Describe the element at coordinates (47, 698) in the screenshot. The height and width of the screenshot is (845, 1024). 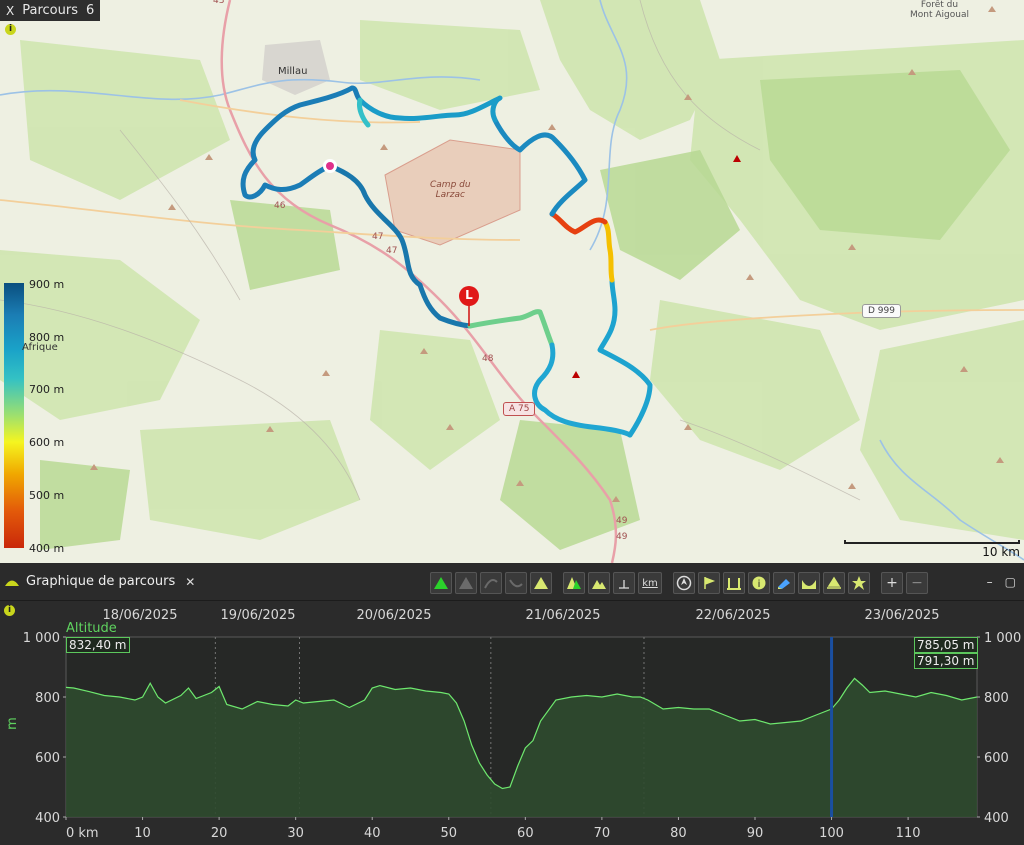
I see `y-tick-label-left: 800` at that location.